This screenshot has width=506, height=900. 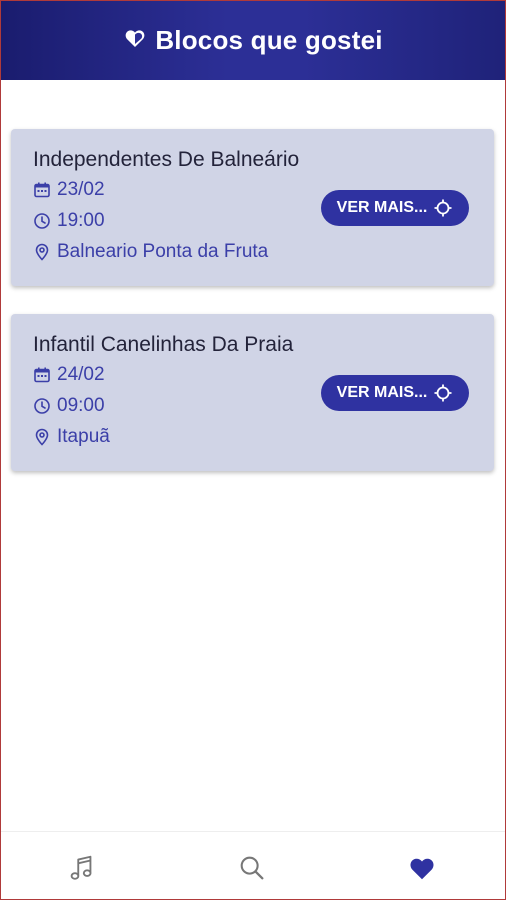 What do you see at coordinates (81, 374) in the screenshot?
I see `bloco-date: 24/02` at bounding box center [81, 374].